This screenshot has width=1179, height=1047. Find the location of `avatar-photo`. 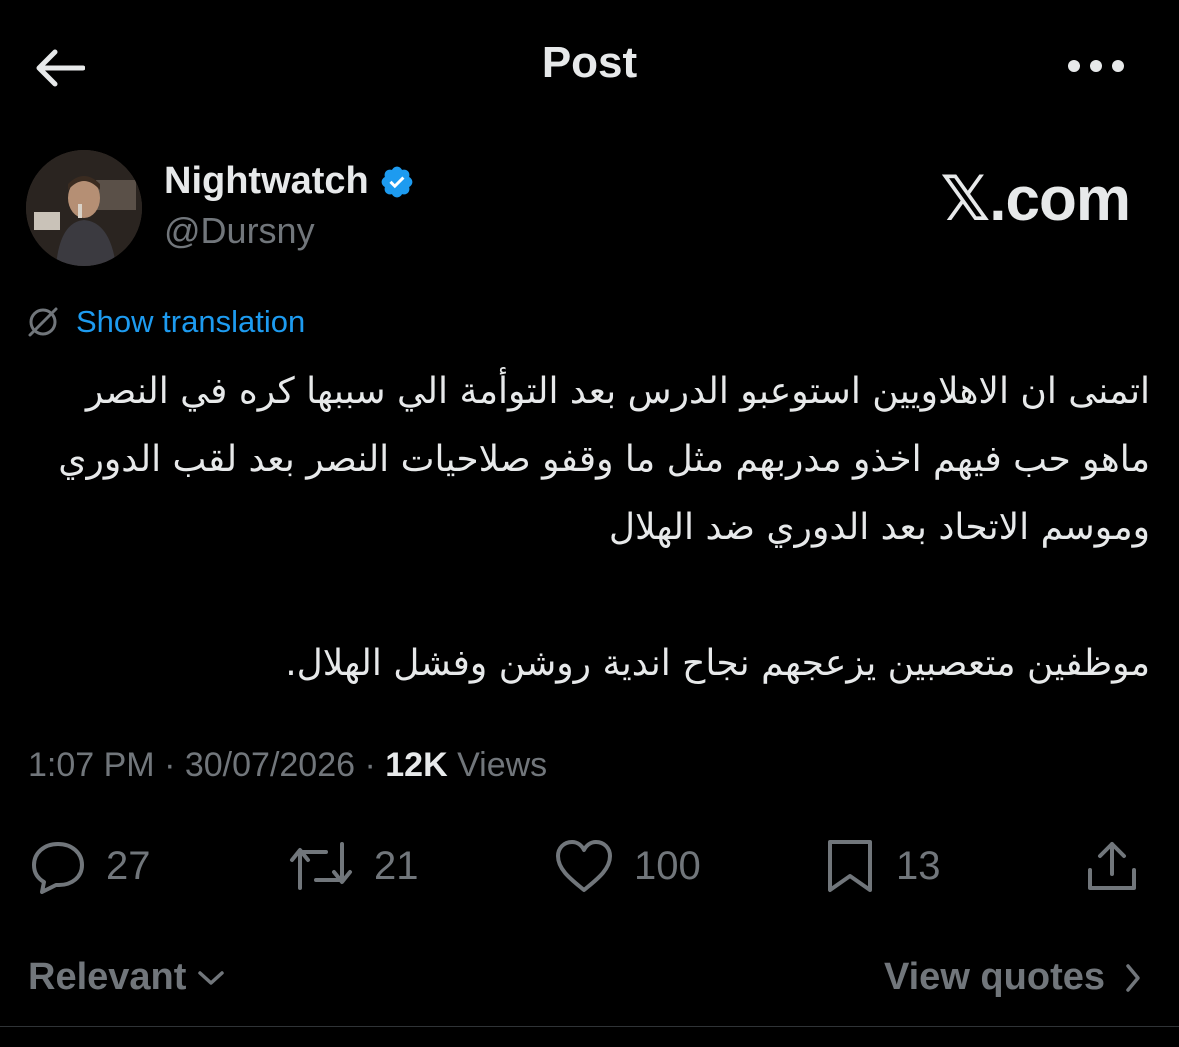

avatar-photo is located at coordinates (84, 208).